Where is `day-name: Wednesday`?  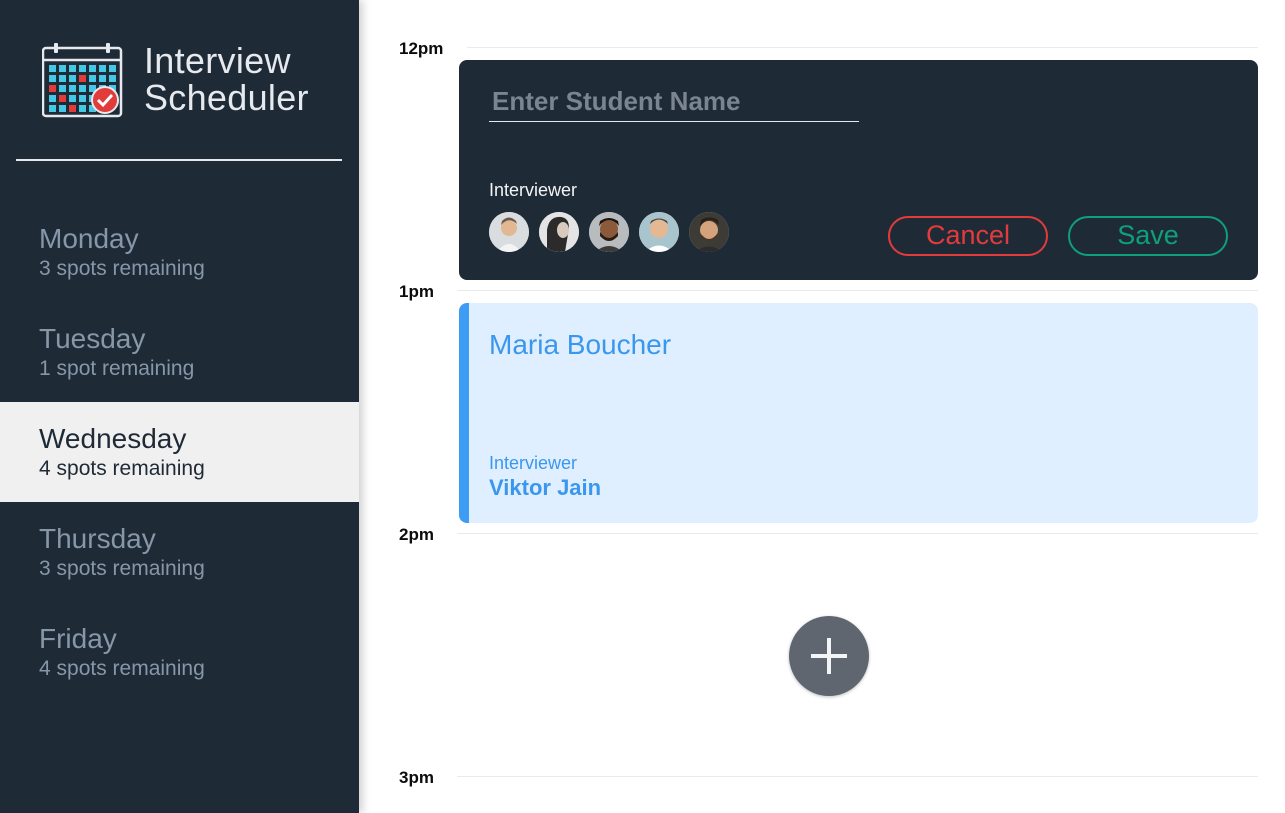 day-name: Wednesday is located at coordinates (113, 438).